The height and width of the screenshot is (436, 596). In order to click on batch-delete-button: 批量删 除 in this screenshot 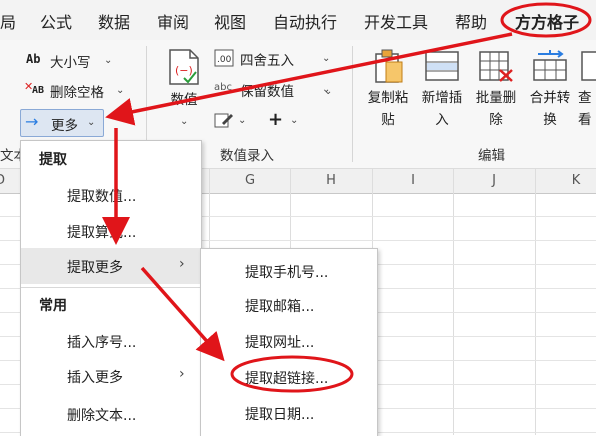, I will do `click(496, 94)`.